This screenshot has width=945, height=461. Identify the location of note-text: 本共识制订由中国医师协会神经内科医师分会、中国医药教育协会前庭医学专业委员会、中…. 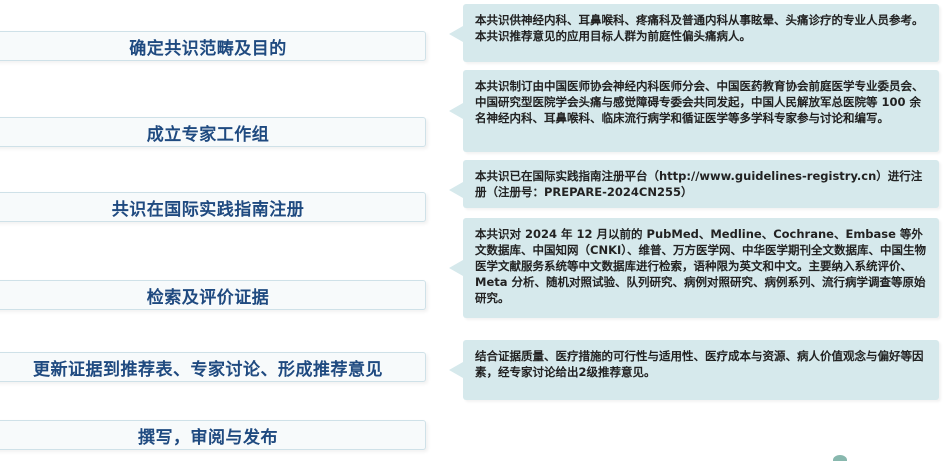
(699, 102).